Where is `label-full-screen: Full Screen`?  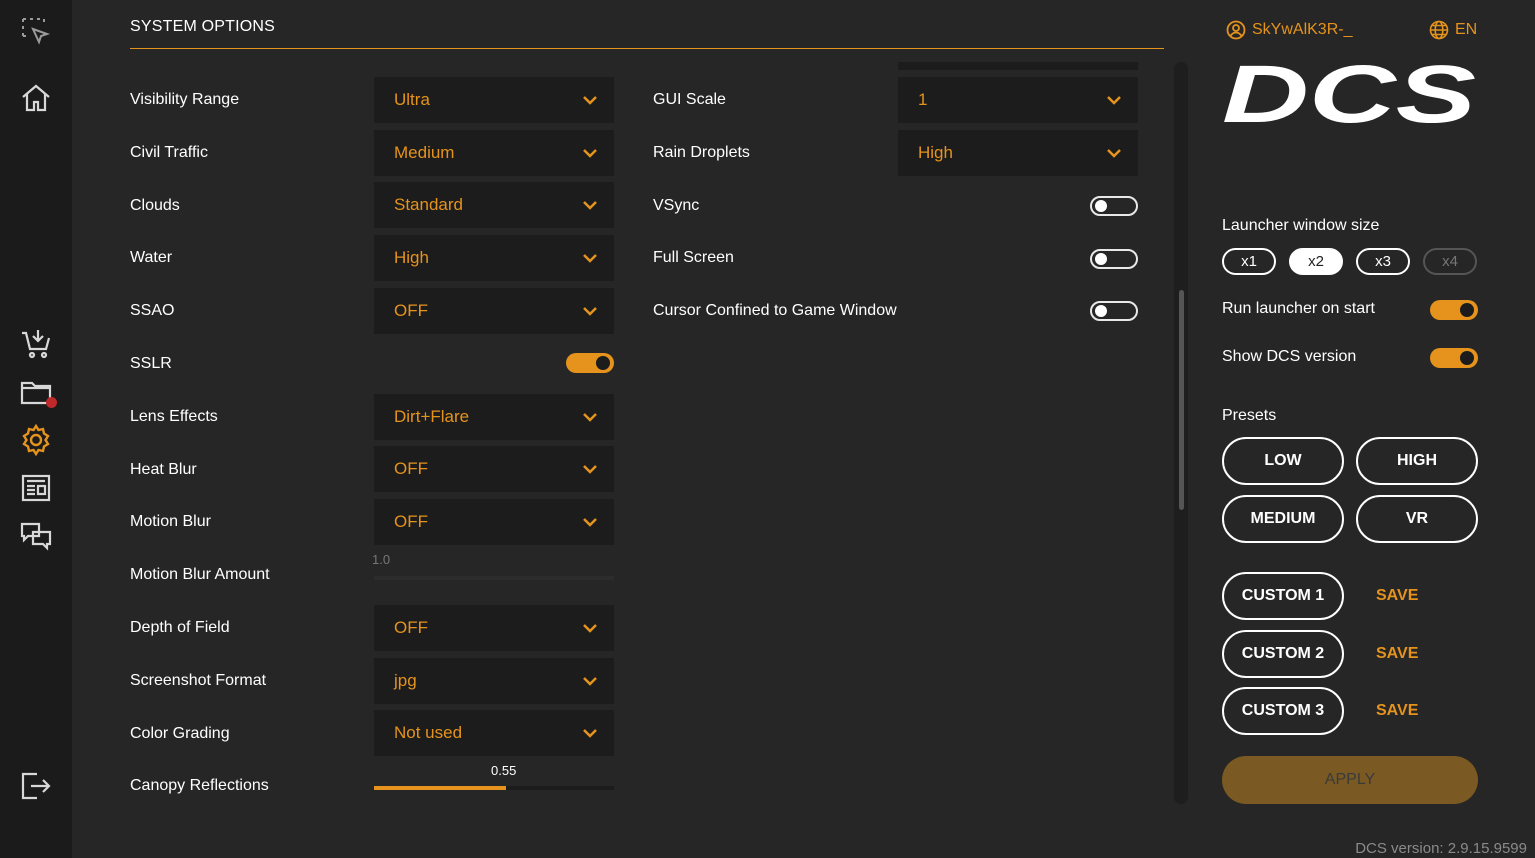
label-full-screen: Full Screen is located at coordinates (693, 257).